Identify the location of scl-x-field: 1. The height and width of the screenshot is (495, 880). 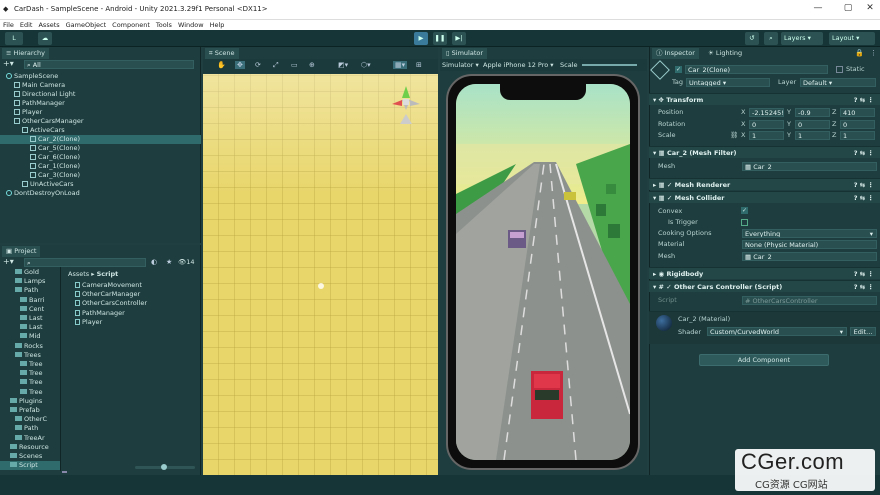
(766, 135).